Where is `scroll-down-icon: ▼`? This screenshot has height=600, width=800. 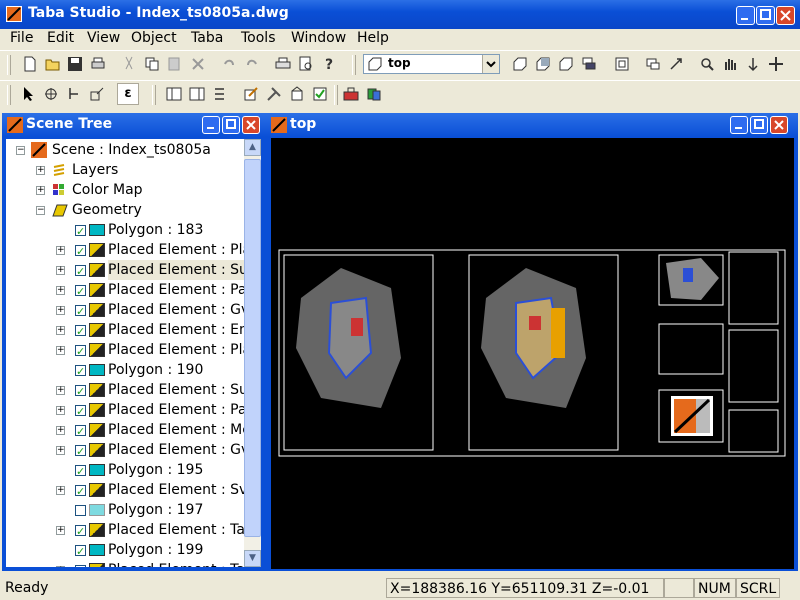
scroll-down-icon: ▼ is located at coordinates (252, 558).